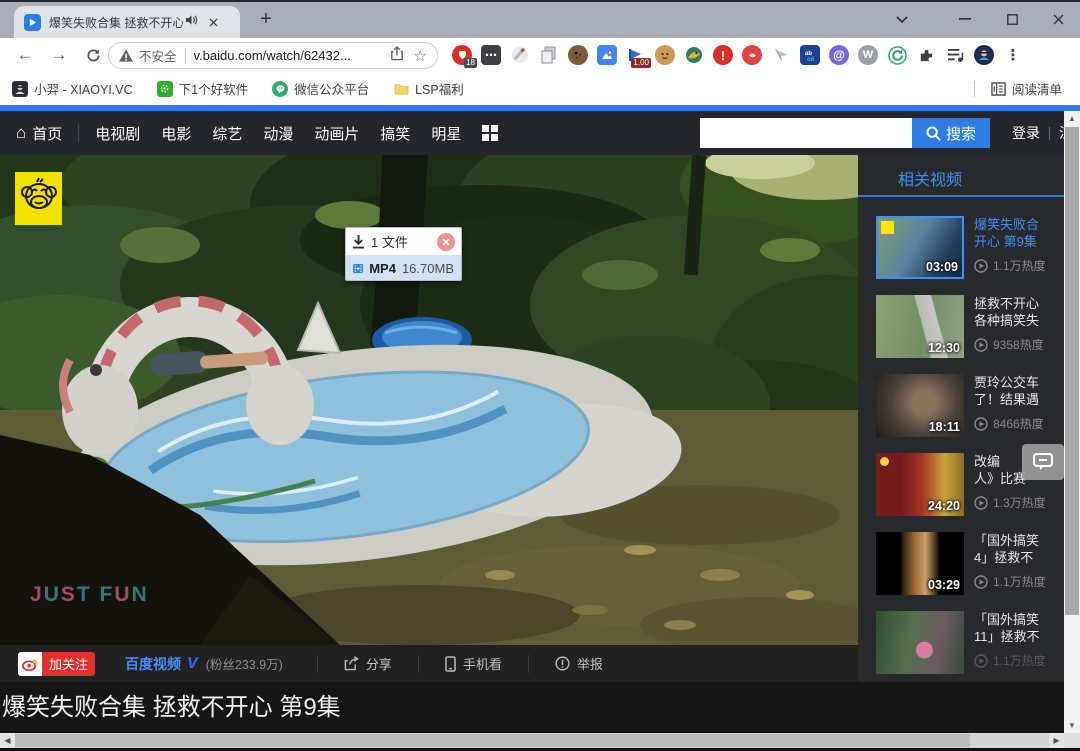  Describe the element at coordinates (1072, 118) in the screenshot. I see `scroll-up-arrow: ▲` at that location.